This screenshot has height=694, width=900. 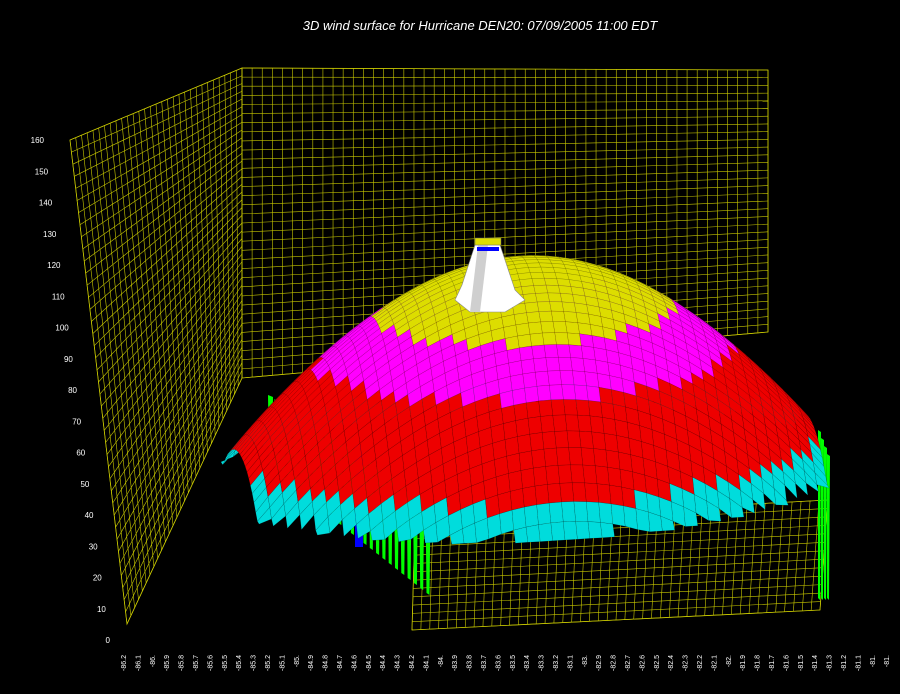 What do you see at coordinates (527, 663) in the screenshot?
I see `x-tick-label: -83.4` at bounding box center [527, 663].